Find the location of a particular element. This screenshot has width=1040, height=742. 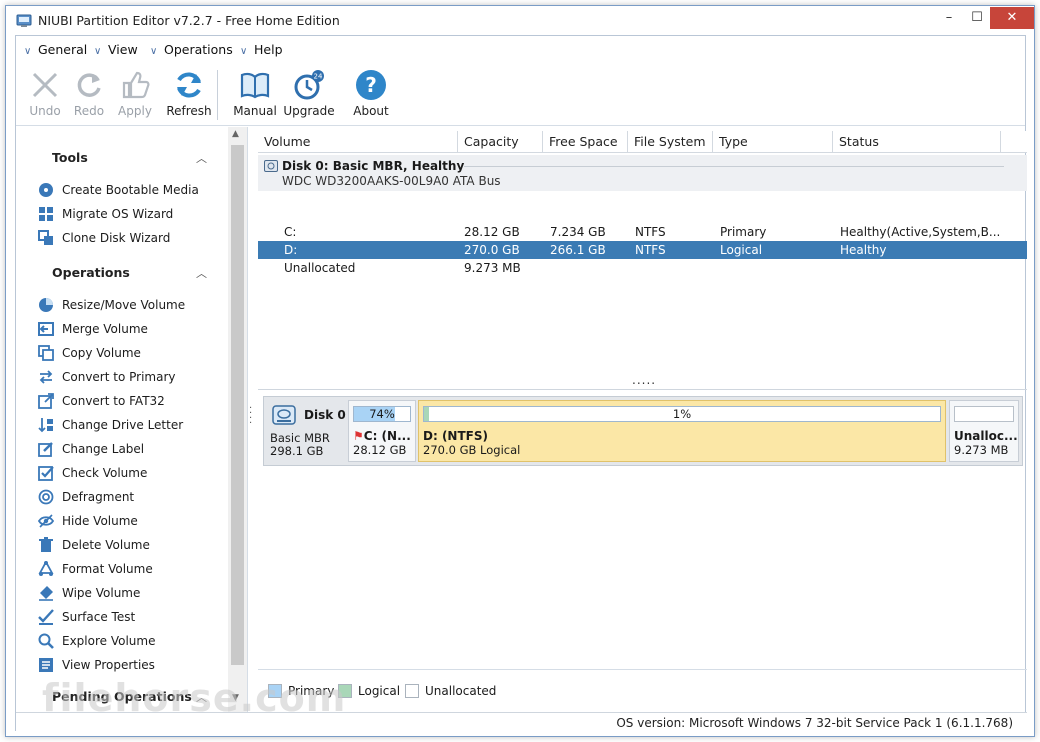

sidebar-item-copy: Copy Volume is located at coordinates (131, 353).